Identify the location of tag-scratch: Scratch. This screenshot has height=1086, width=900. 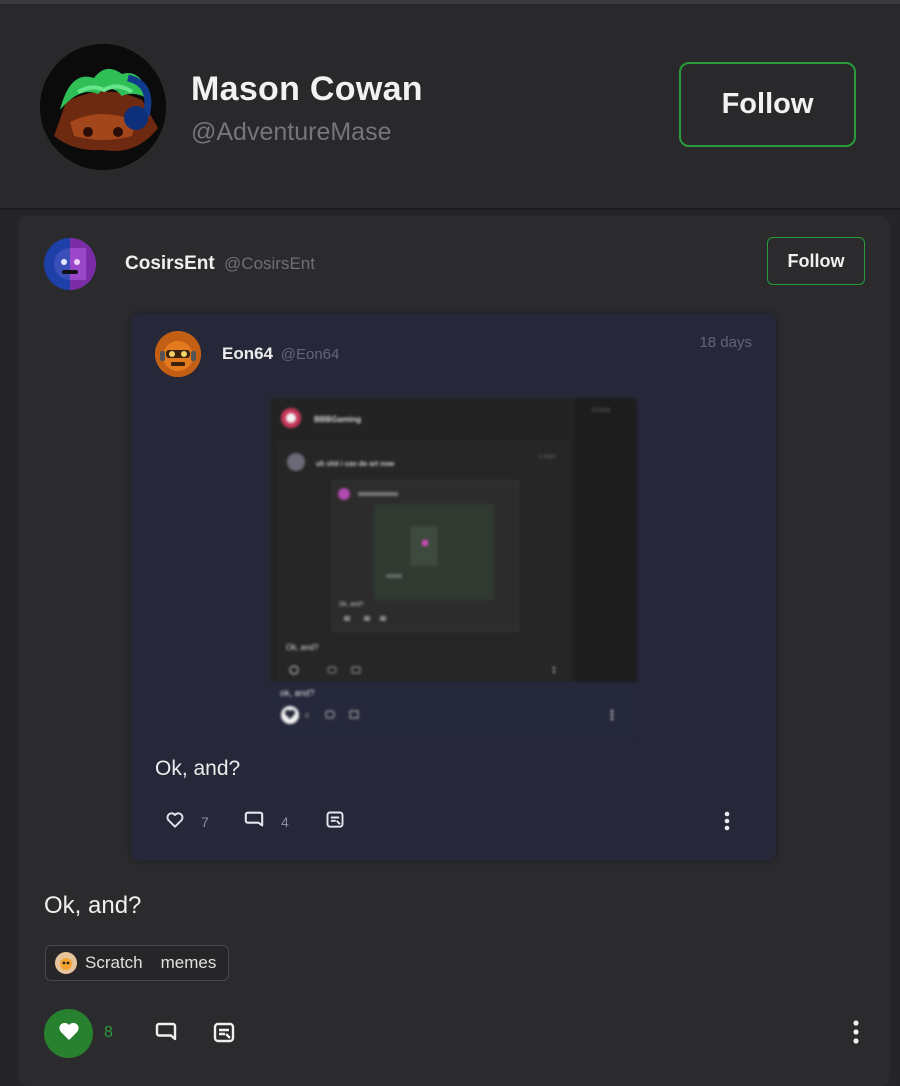
(114, 963).